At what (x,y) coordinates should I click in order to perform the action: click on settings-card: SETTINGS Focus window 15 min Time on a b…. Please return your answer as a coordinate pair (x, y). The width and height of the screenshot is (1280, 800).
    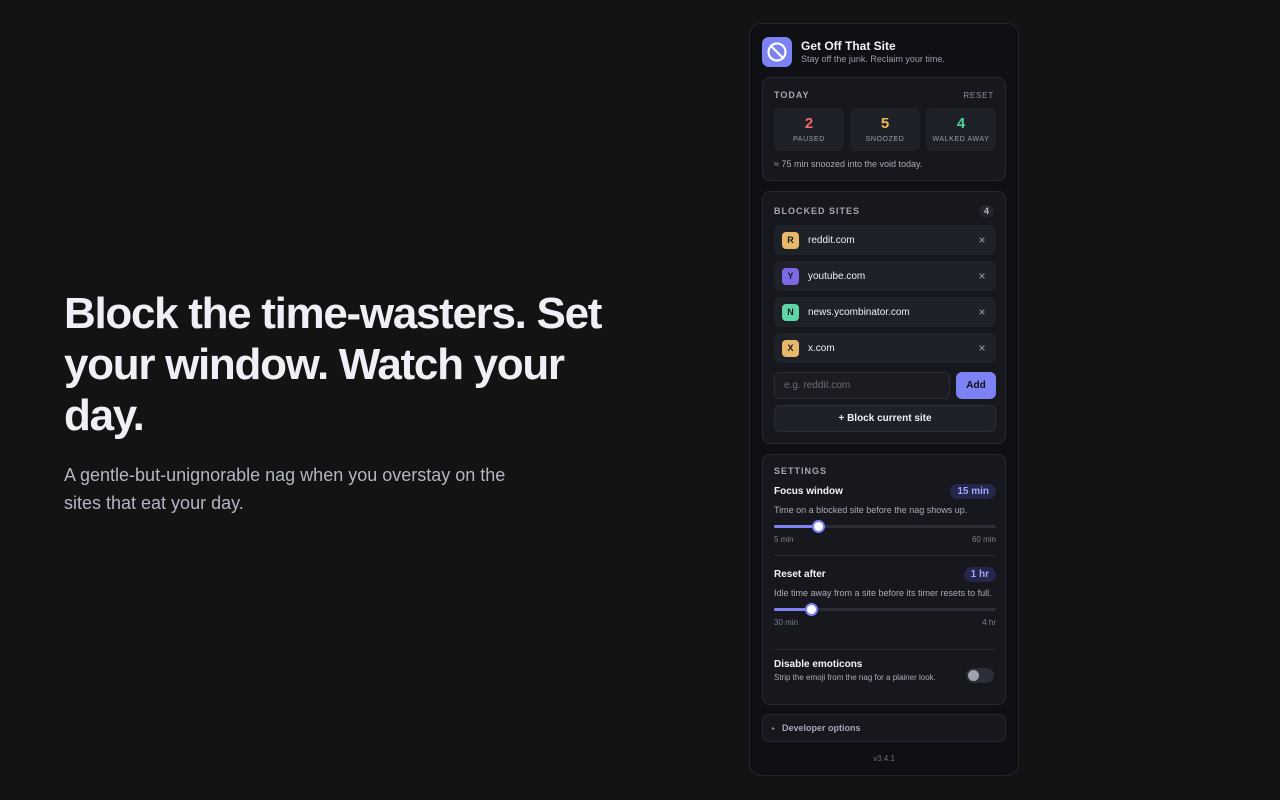
    Looking at the image, I should click on (884, 579).